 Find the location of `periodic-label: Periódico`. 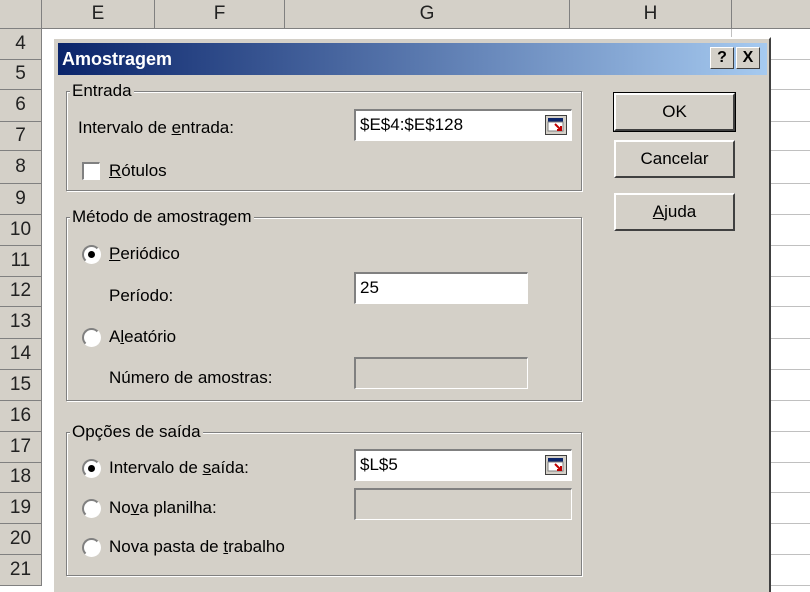

periodic-label: Periódico is located at coordinates (144, 253).